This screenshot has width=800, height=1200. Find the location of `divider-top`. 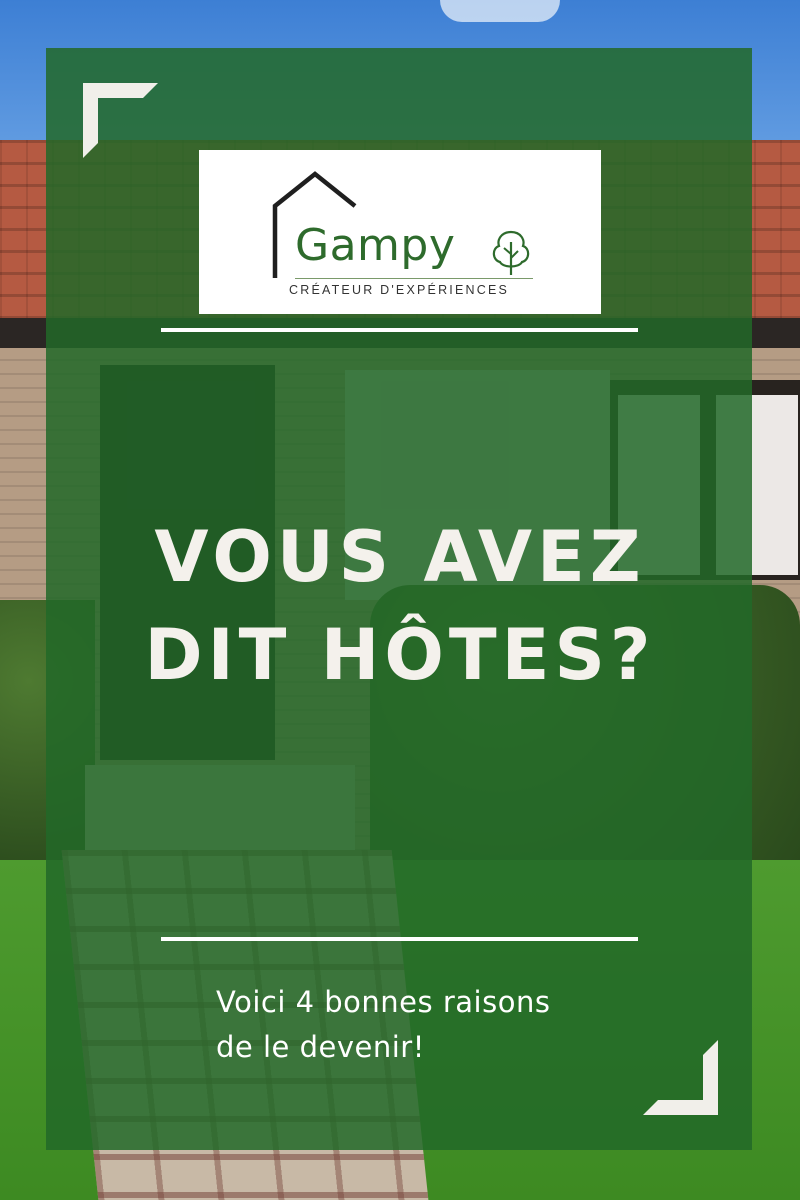

divider-top is located at coordinates (399, 330).